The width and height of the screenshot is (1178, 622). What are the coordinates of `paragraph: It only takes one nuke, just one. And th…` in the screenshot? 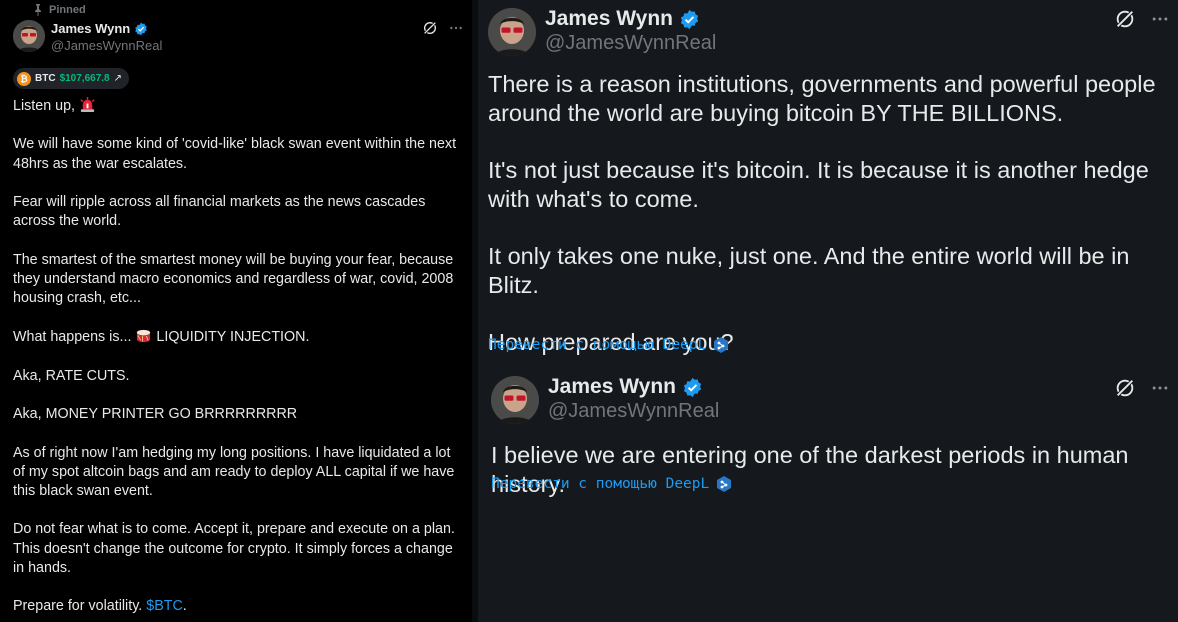 It's located at (809, 270).